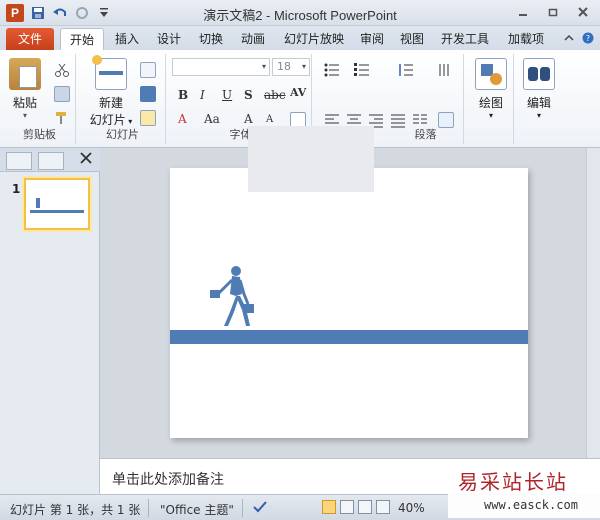 Image resolution: width=600 pixels, height=520 pixels. Describe the element at coordinates (248, 119) in the screenshot. I see `grow-font-icon: A` at that location.